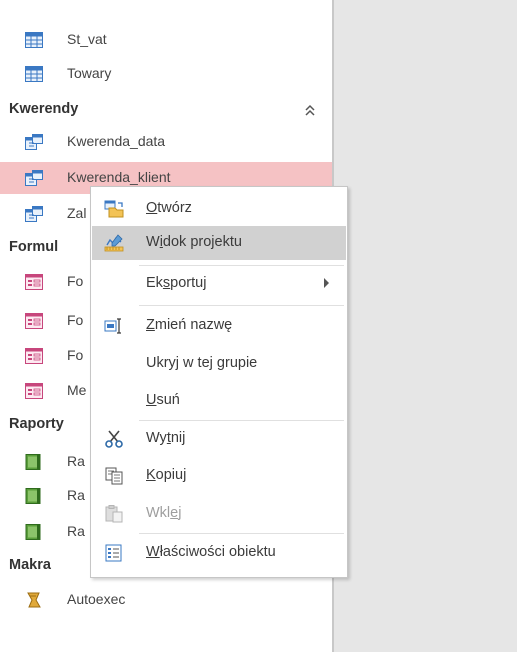  Describe the element at coordinates (202, 363) in the screenshot. I see `menu-item-label: Ukryj w tej grupie` at that location.